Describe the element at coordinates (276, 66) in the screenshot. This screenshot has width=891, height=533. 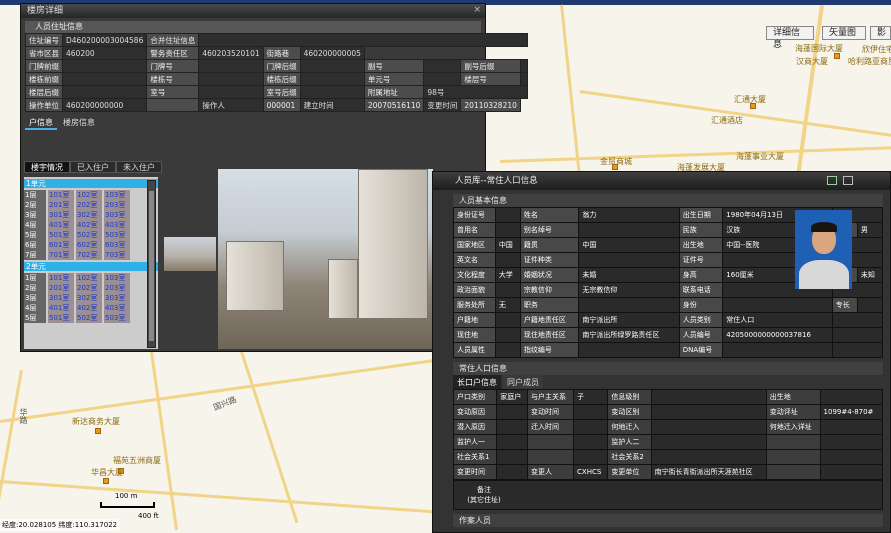
I see `table-row: 门牌前缀 门牌号 门牌后缀 副号 副号后缀` at that location.